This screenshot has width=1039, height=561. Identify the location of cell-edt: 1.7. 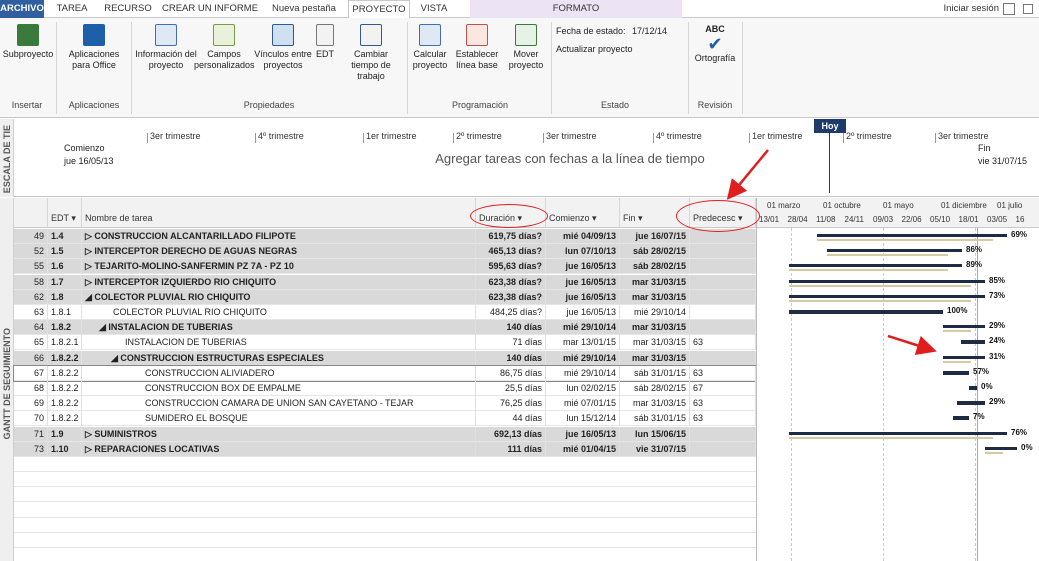
(65, 282).